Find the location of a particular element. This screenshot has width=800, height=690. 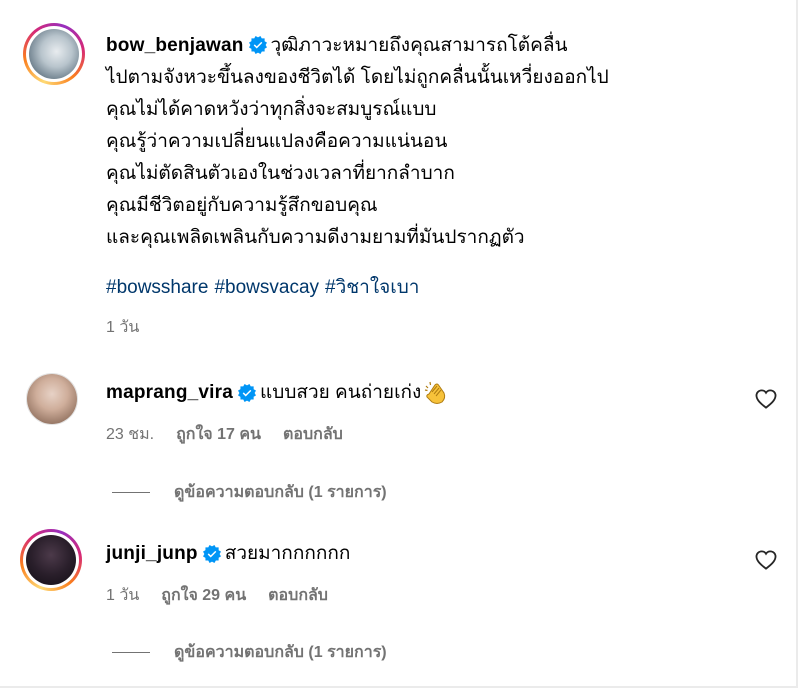

comment-meta: 1 วัน ถูกใจ 29 คน ตอบกลับ is located at coordinates (217, 595).